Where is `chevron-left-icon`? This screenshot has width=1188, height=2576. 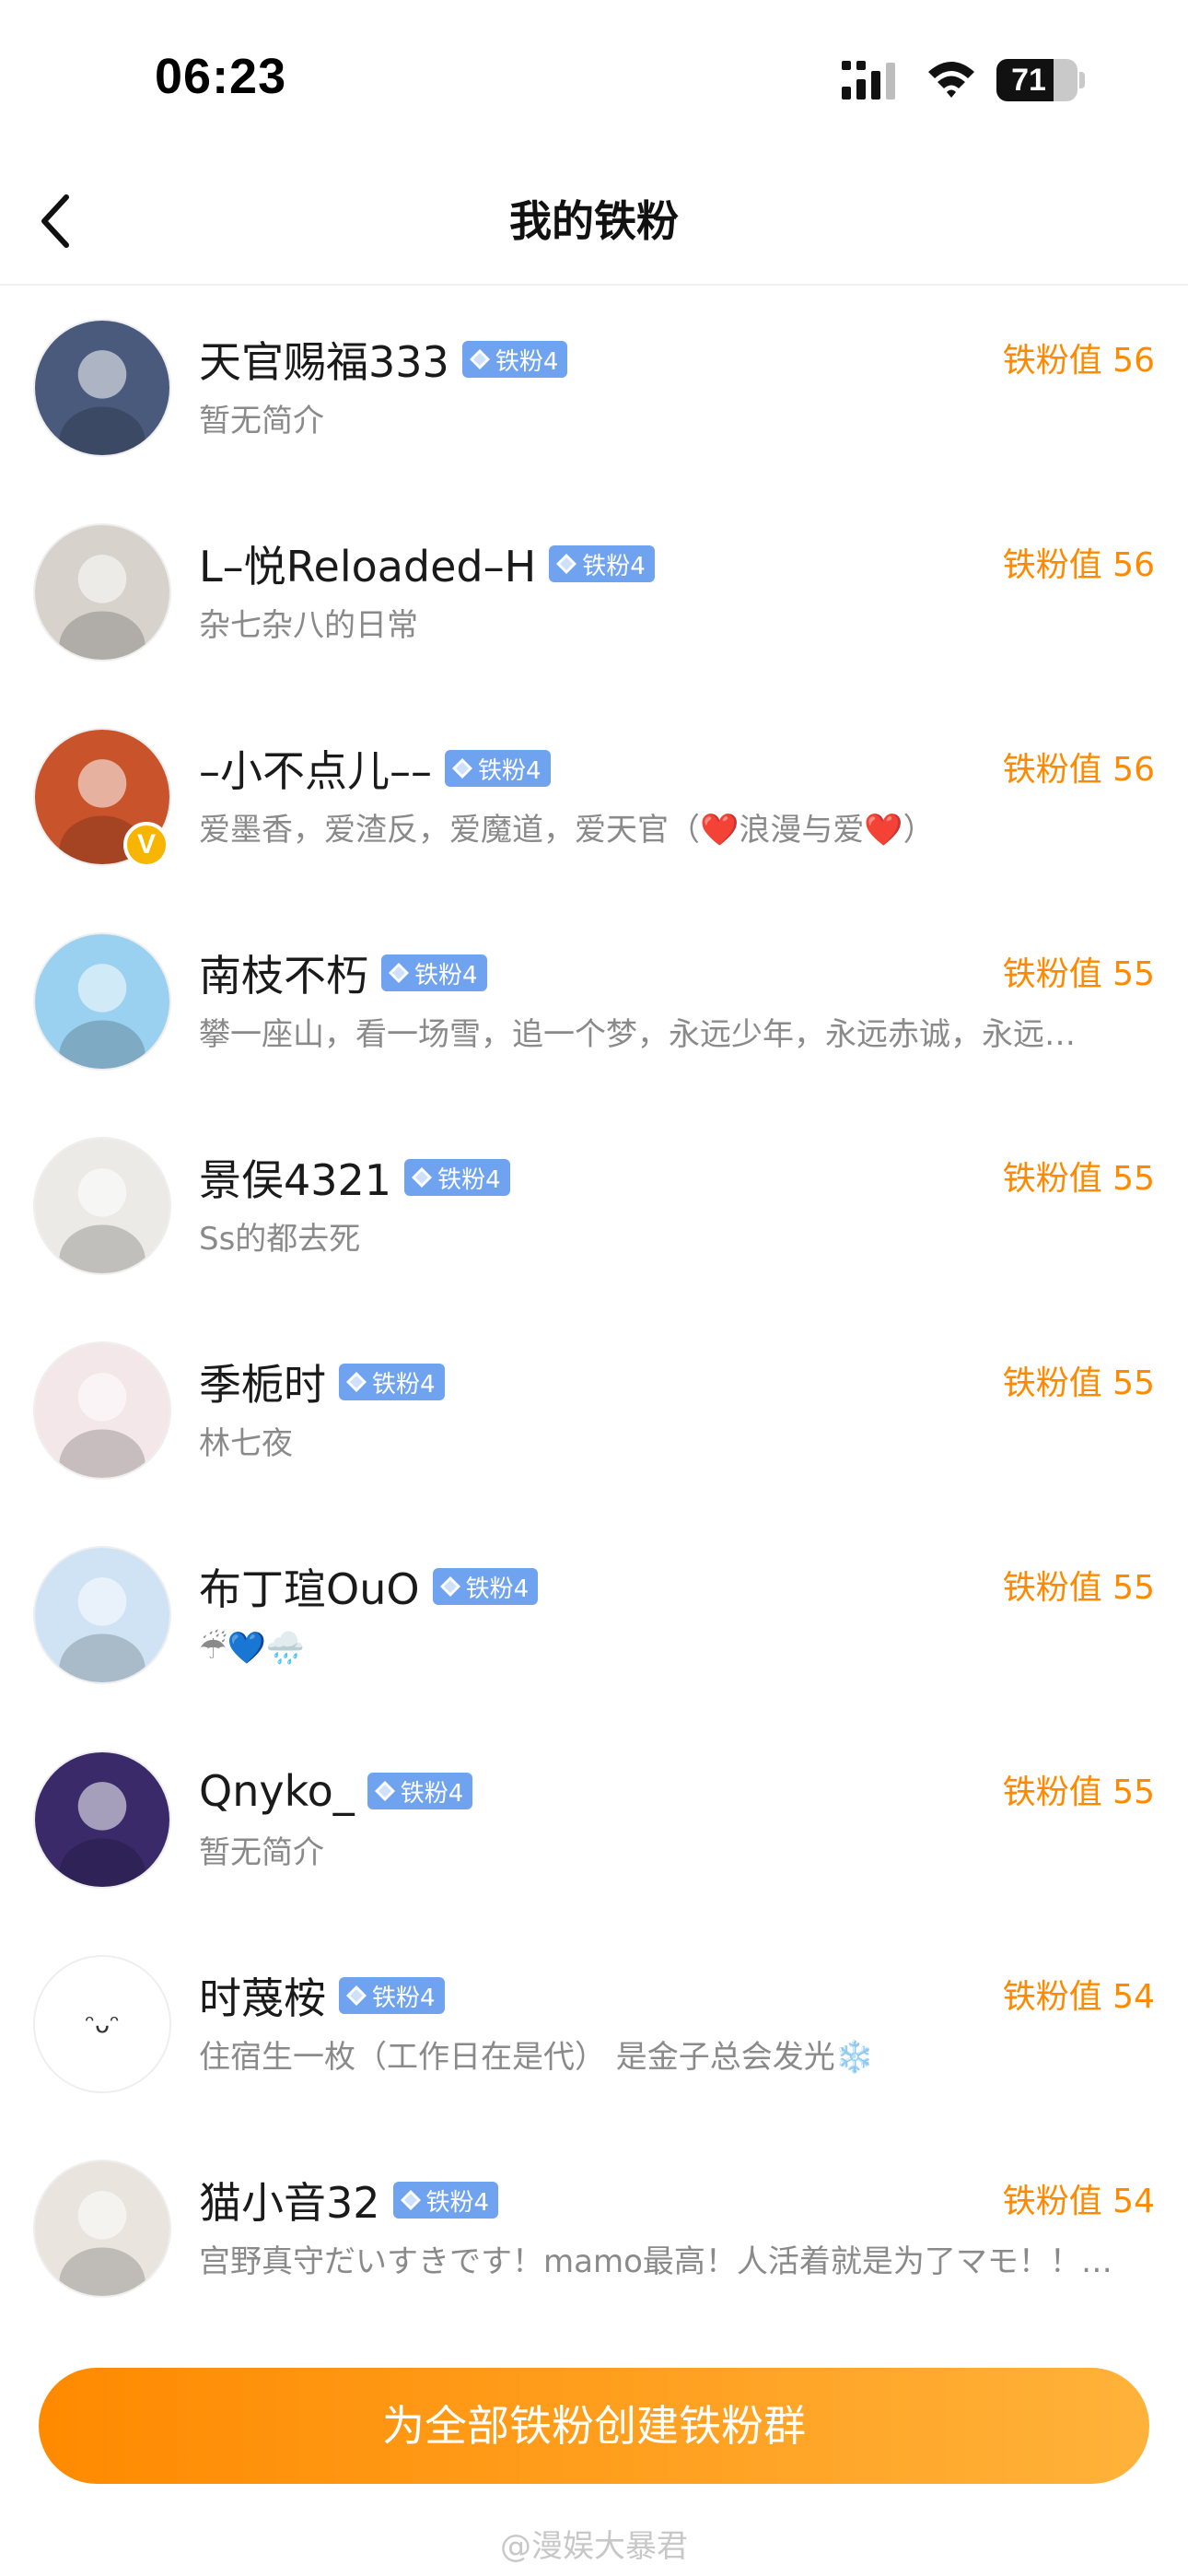
chevron-left-icon is located at coordinates (55, 221).